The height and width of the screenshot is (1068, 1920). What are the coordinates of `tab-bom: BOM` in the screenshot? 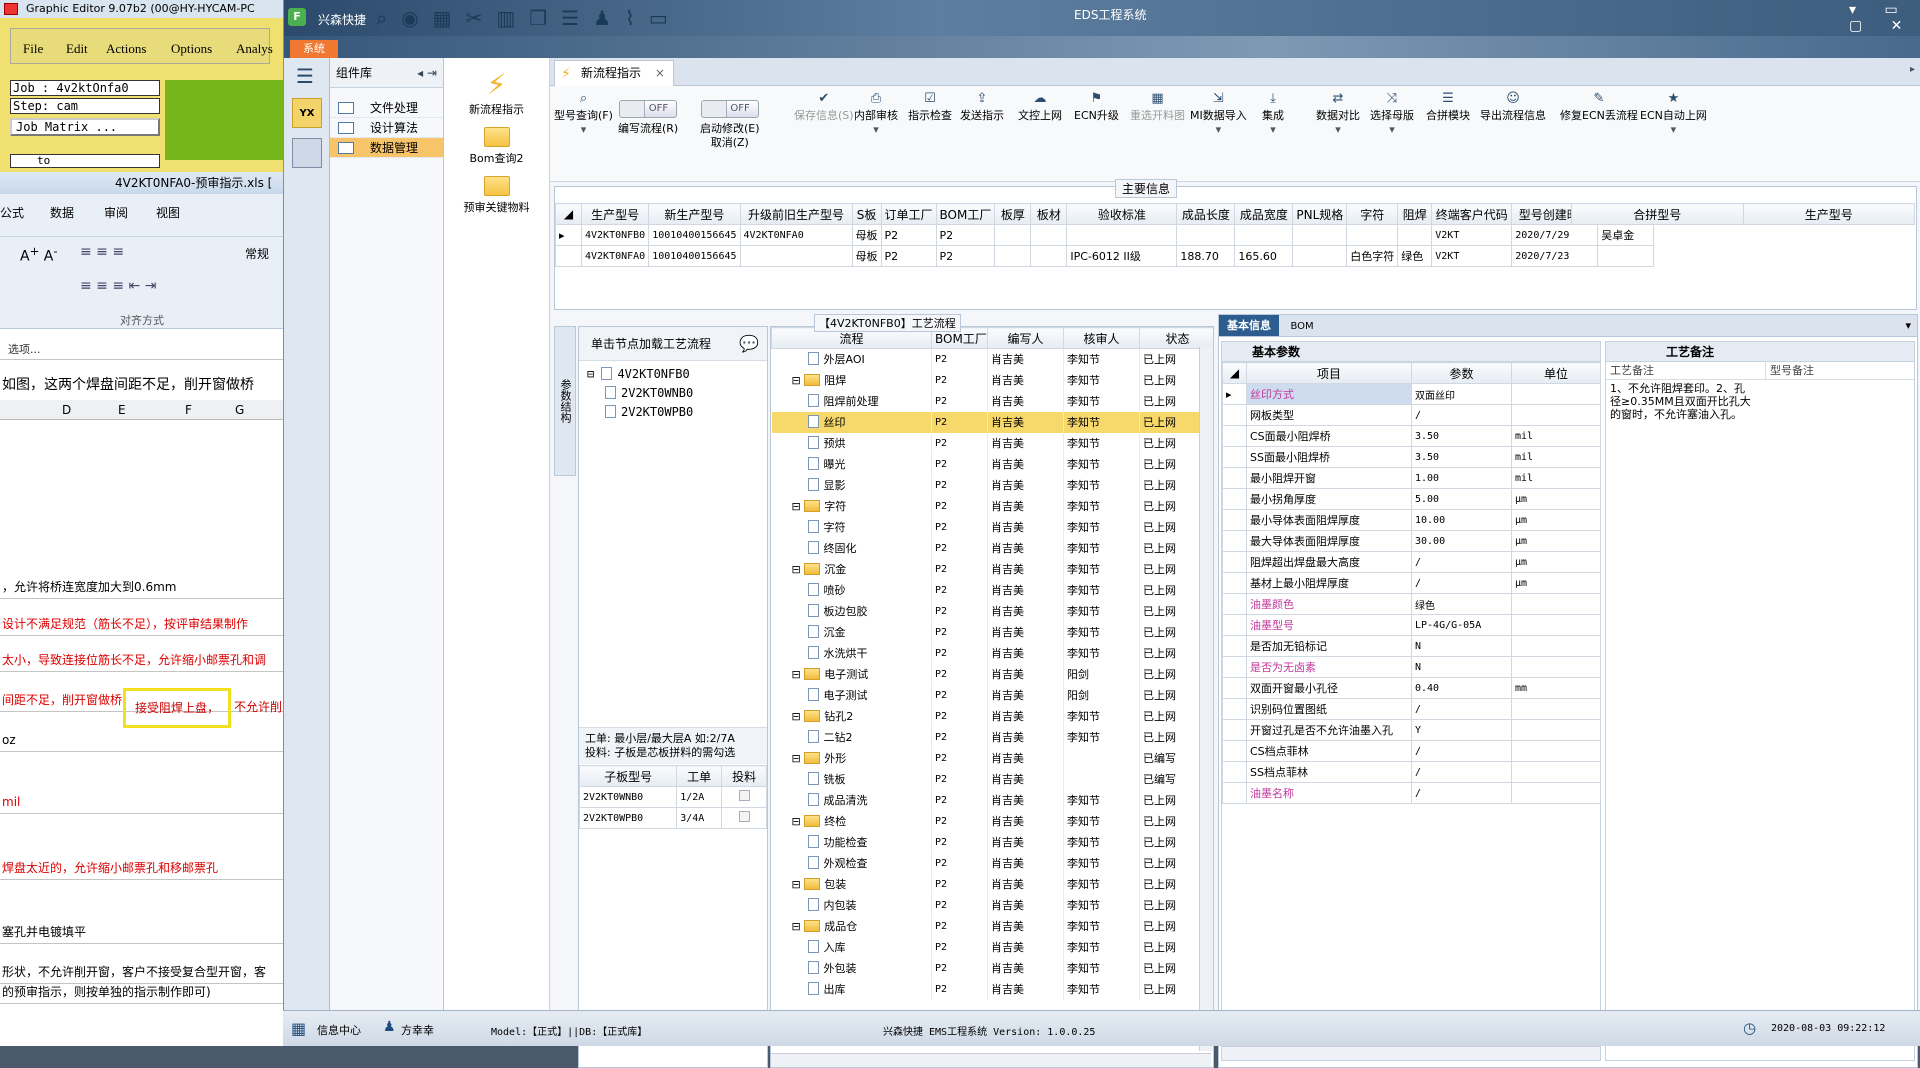 It's located at (1302, 326).